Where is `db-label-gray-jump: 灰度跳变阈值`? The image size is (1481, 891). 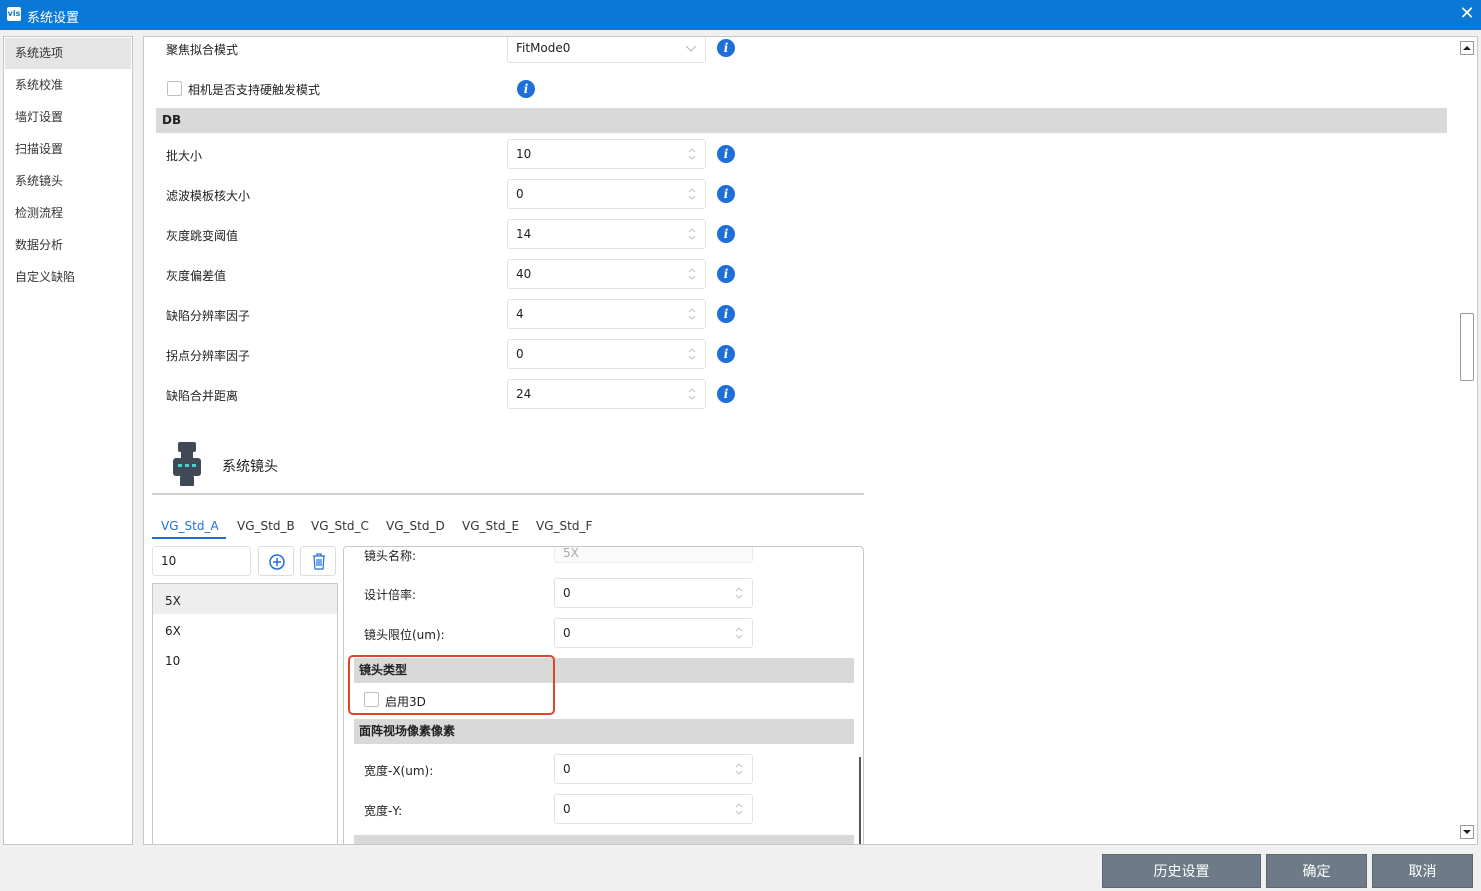 db-label-gray-jump: 灰度跳变阈值 is located at coordinates (202, 236).